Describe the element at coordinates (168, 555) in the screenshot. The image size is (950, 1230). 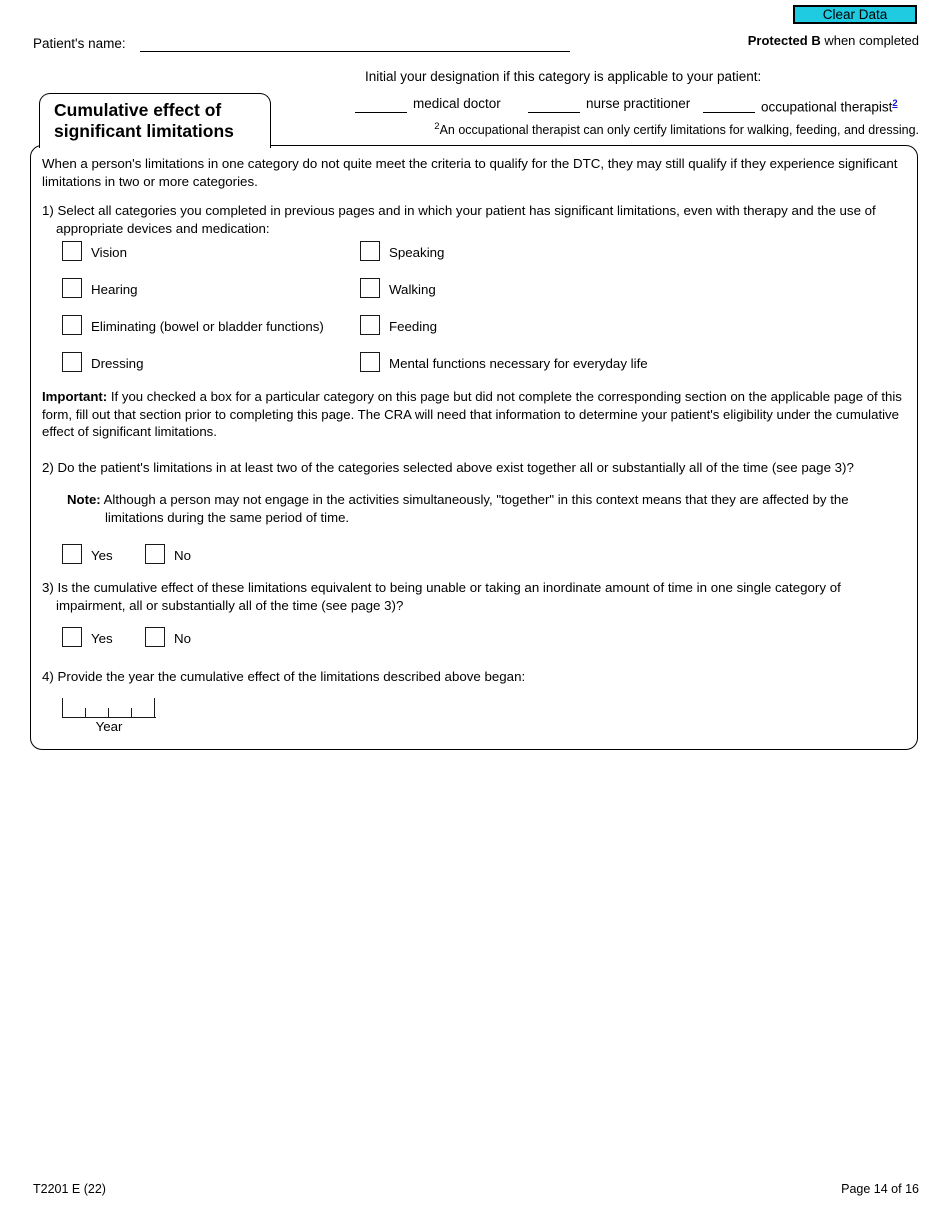
I see `question-2-no-option: No` at that location.